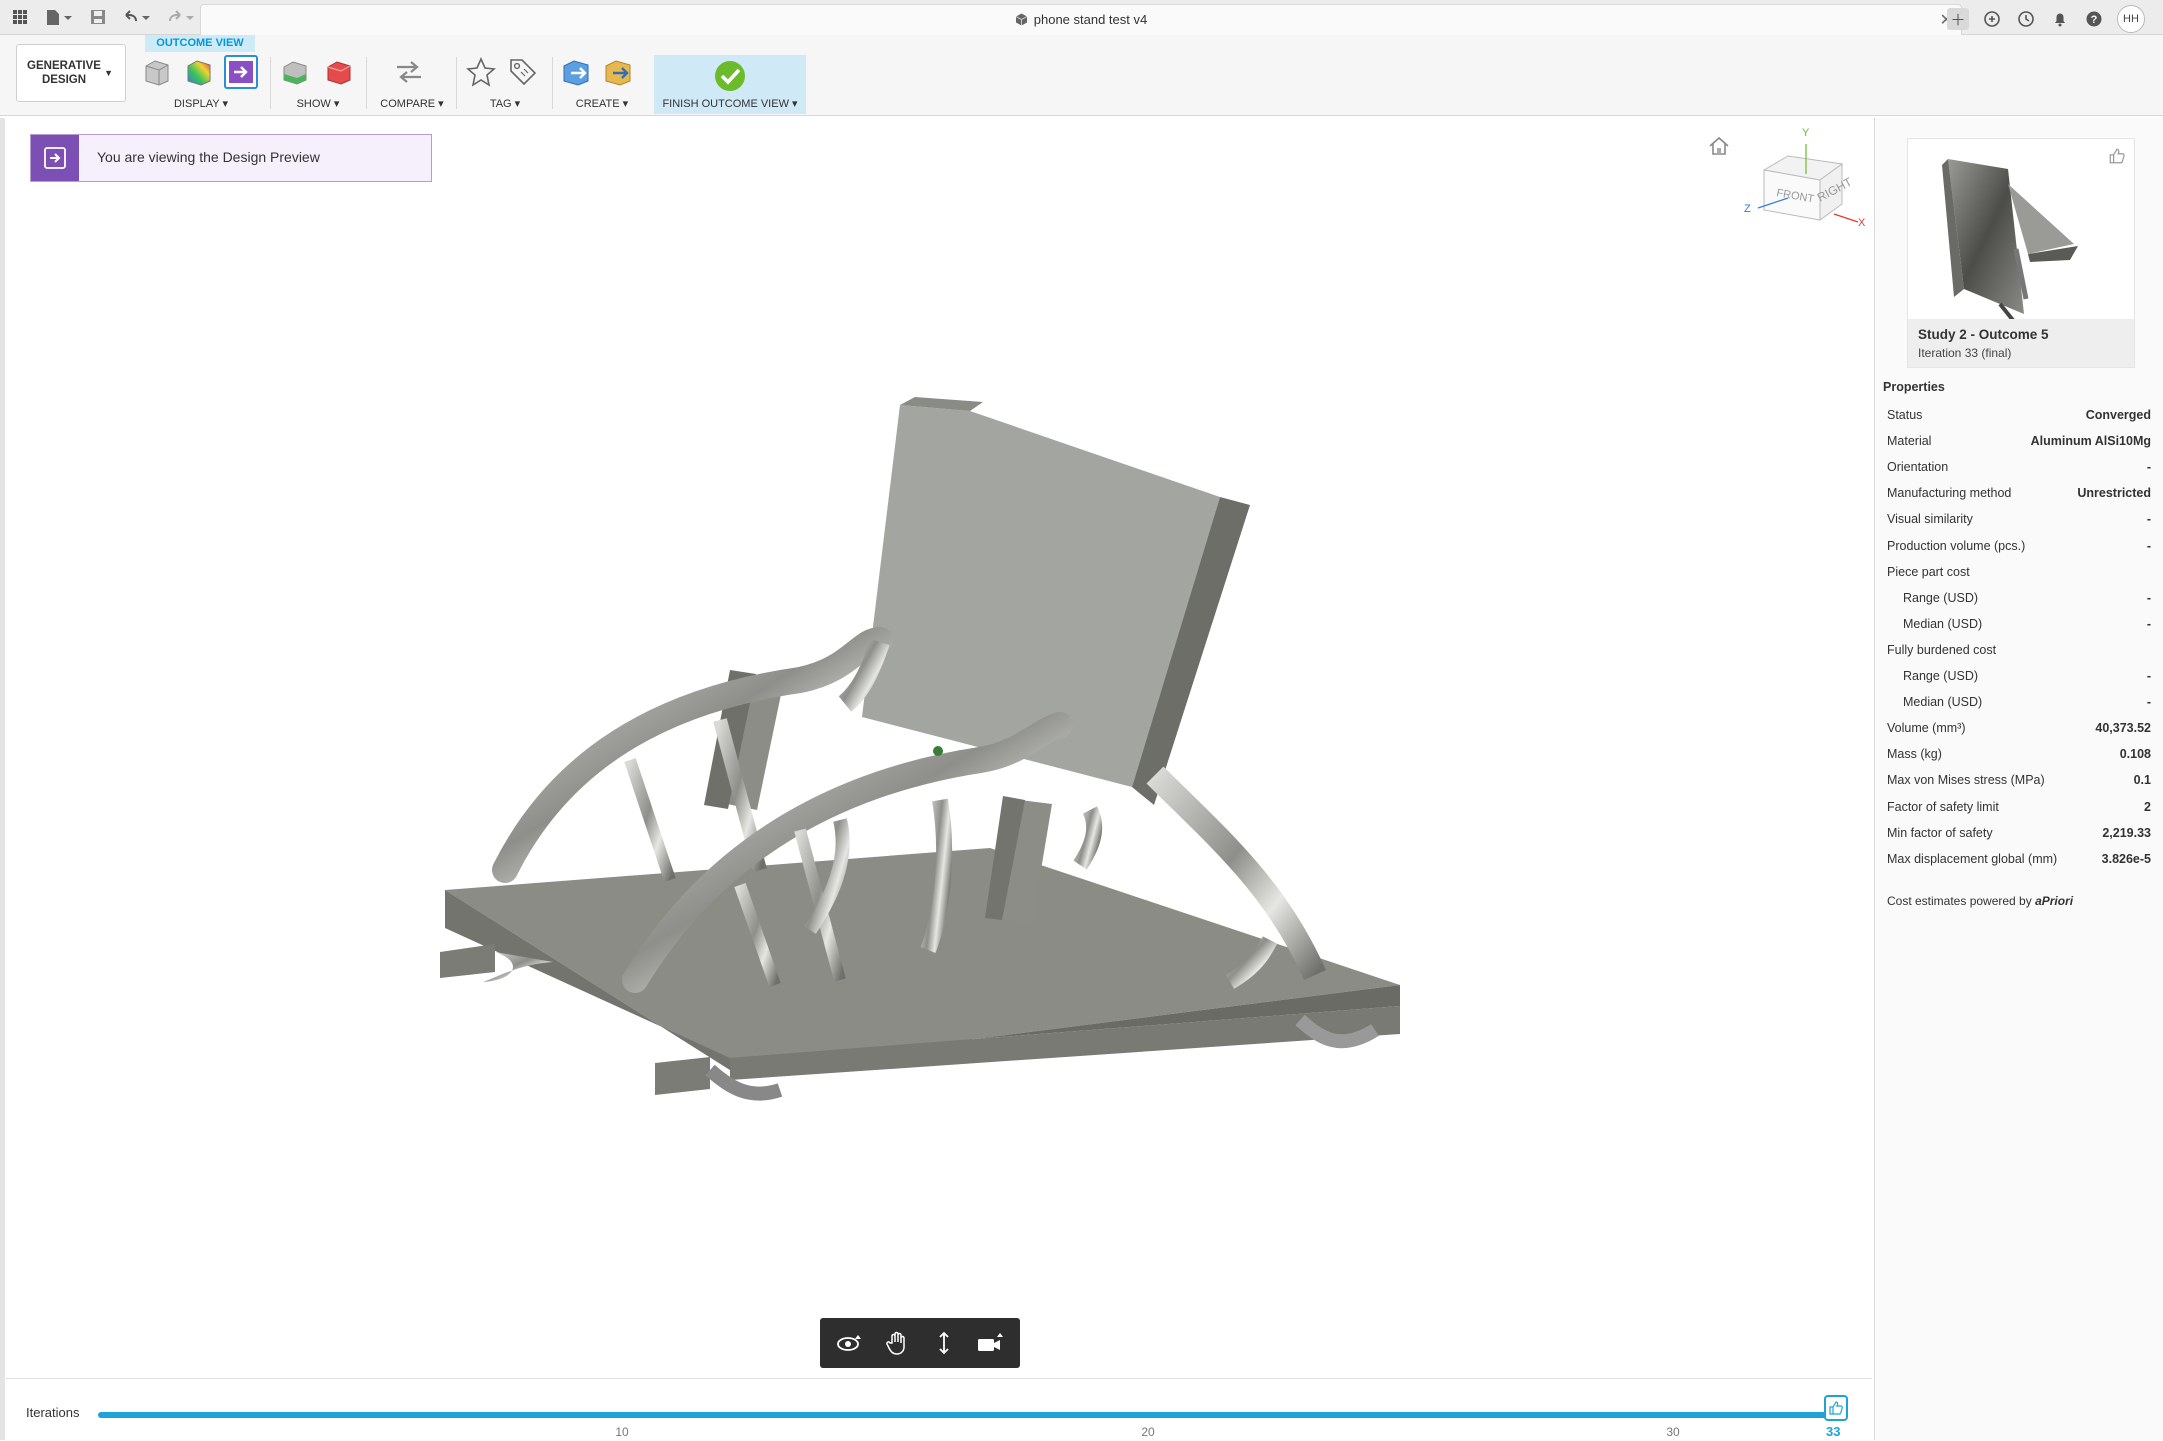 This screenshot has width=2163, height=1441. What do you see at coordinates (730, 103) in the screenshot?
I see `finish-outcome-view-label: FINISH OUTCOME VIEW ▾` at bounding box center [730, 103].